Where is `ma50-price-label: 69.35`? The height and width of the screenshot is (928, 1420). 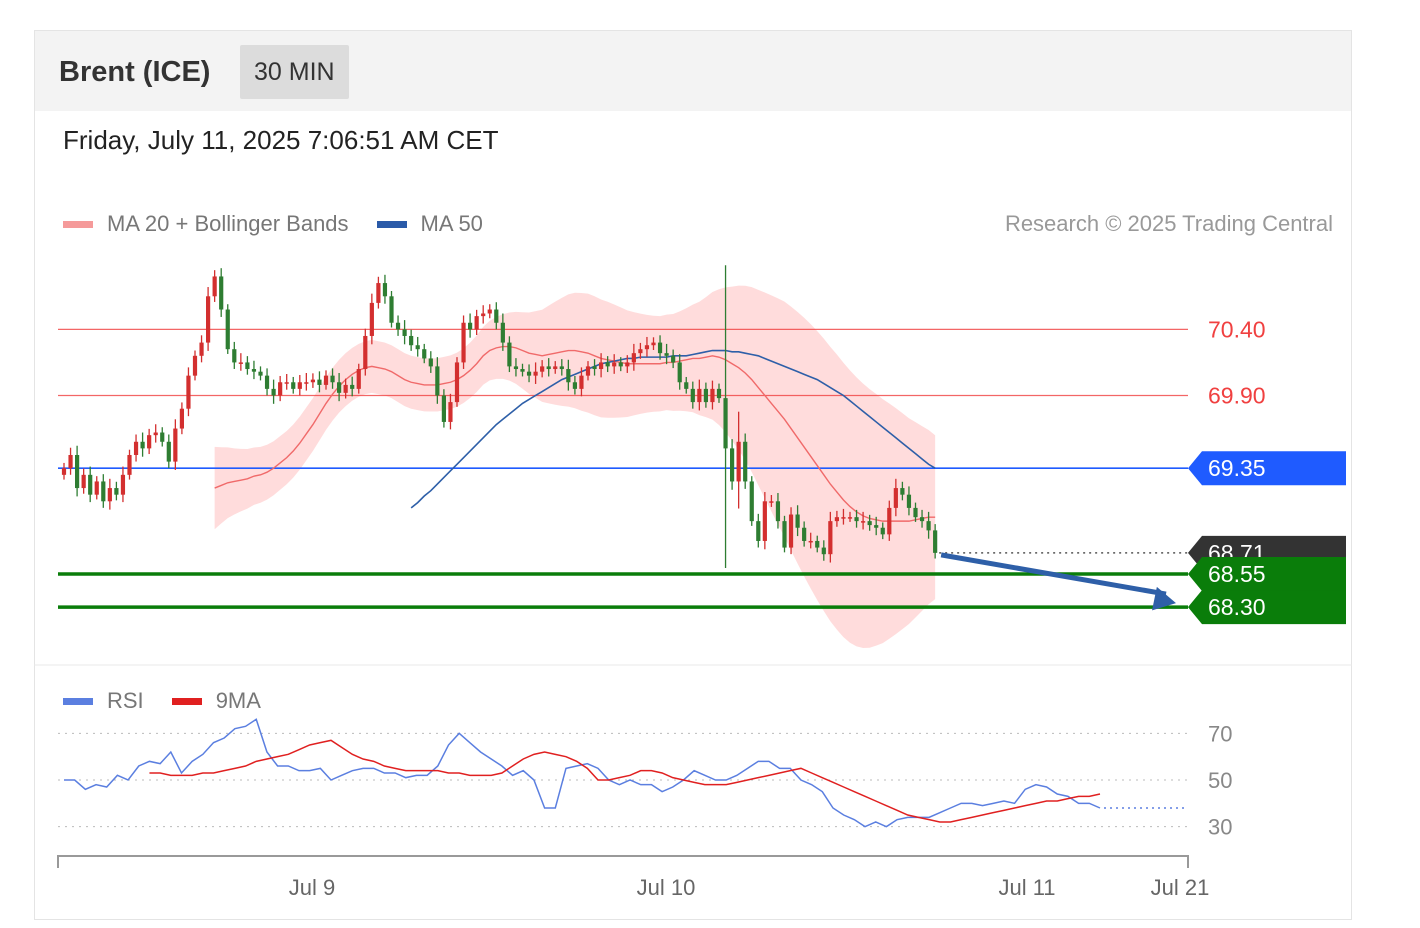 ma50-price-label: 69.35 is located at coordinates (1237, 468).